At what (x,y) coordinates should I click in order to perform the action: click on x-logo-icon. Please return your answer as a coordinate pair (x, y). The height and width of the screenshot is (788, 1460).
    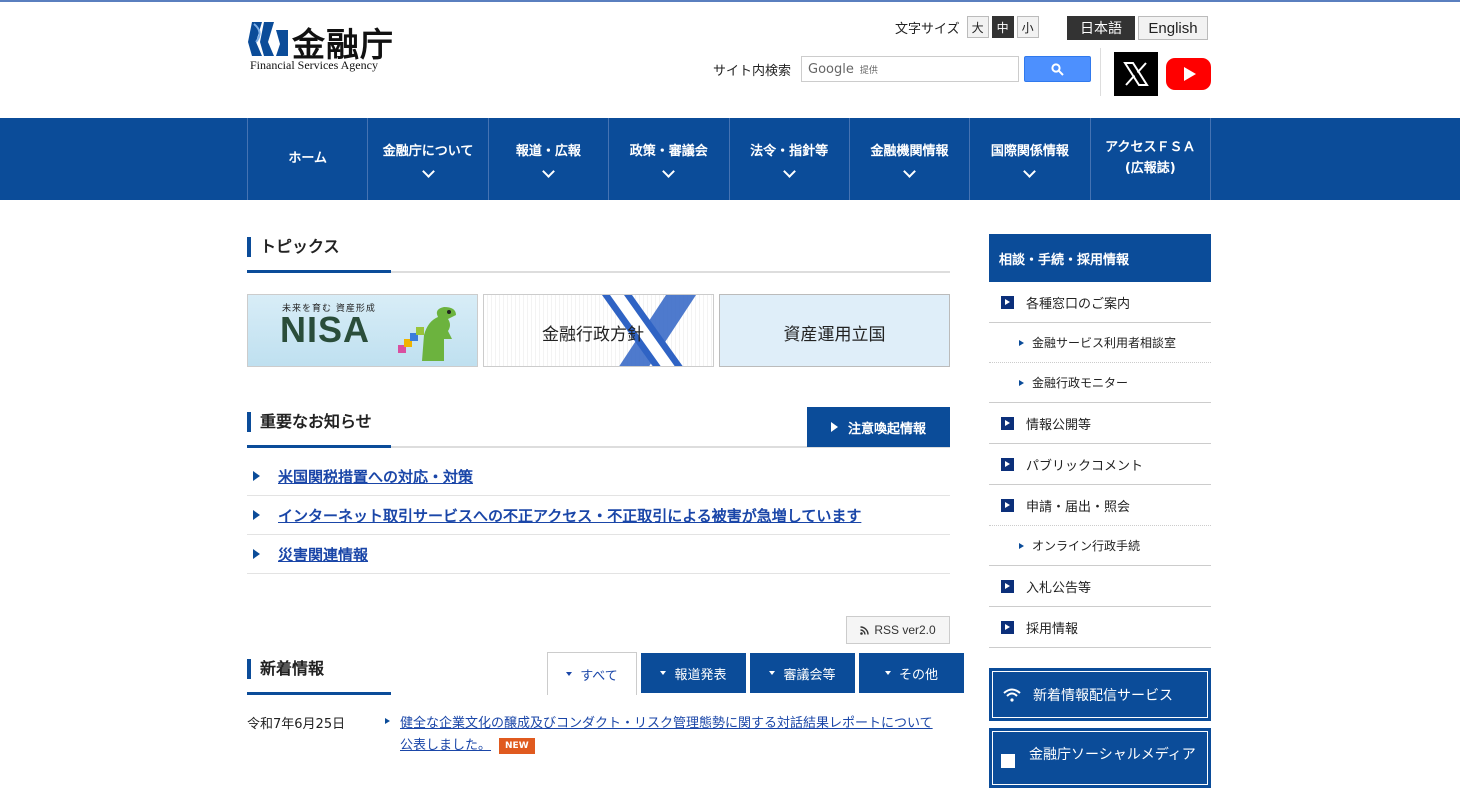
    Looking at the image, I should click on (1136, 74).